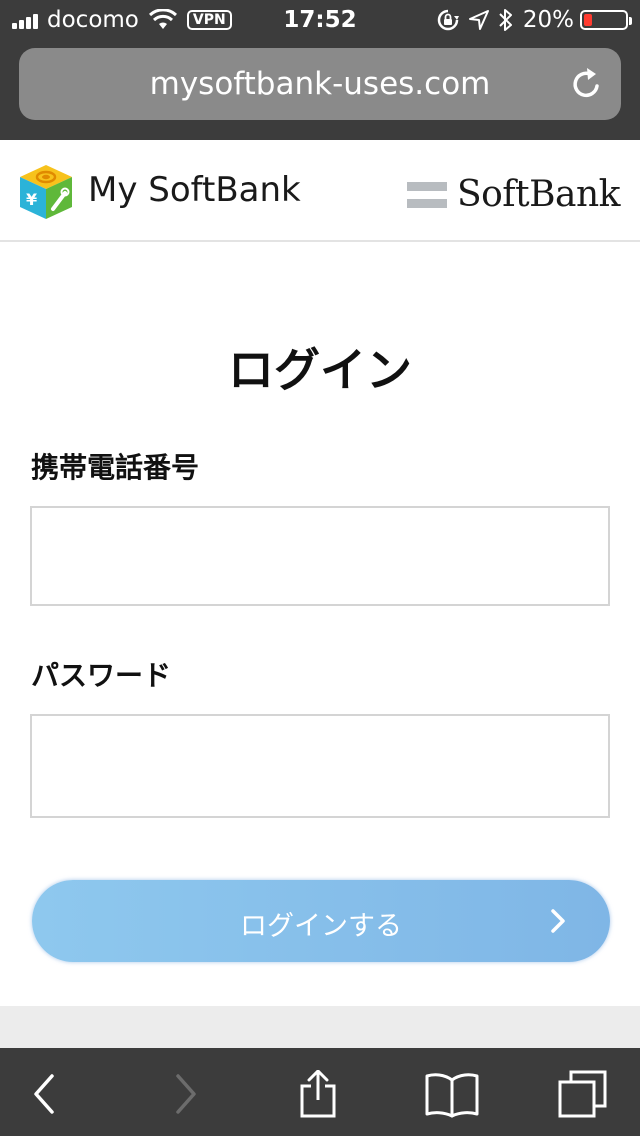  I want to click on softbank-bars-icon, so click(426, 195).